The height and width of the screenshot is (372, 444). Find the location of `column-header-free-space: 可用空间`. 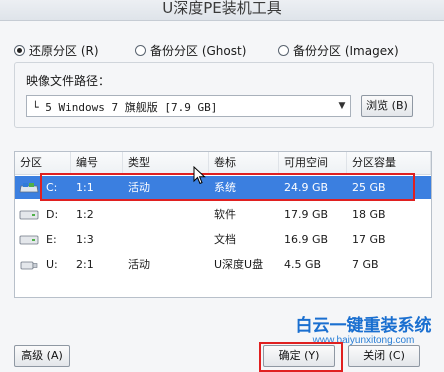

column-header-free-space: 可用空间 is located at coordinates (313, 163).